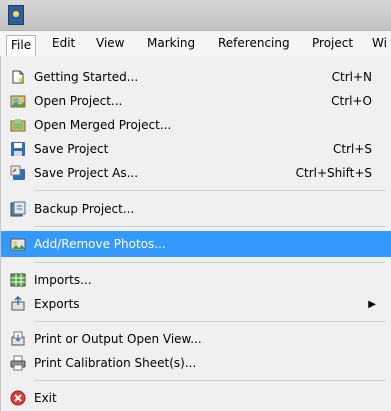 This screenshot has width=391, height=411. Describe the element at coordinates (18, 101) in the screenshot. I see `open-project-icon` at that location.